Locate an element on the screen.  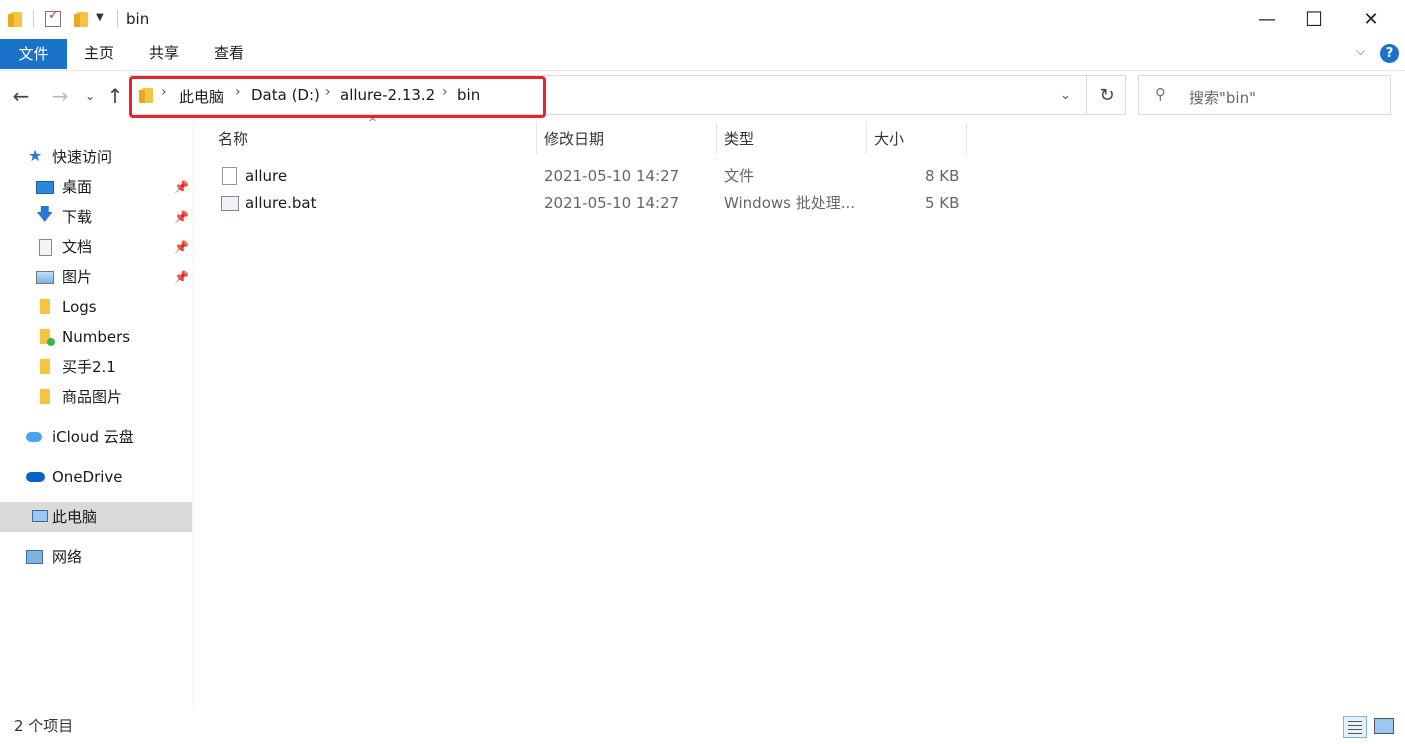
document-icon is located at coordinates (45, 247).